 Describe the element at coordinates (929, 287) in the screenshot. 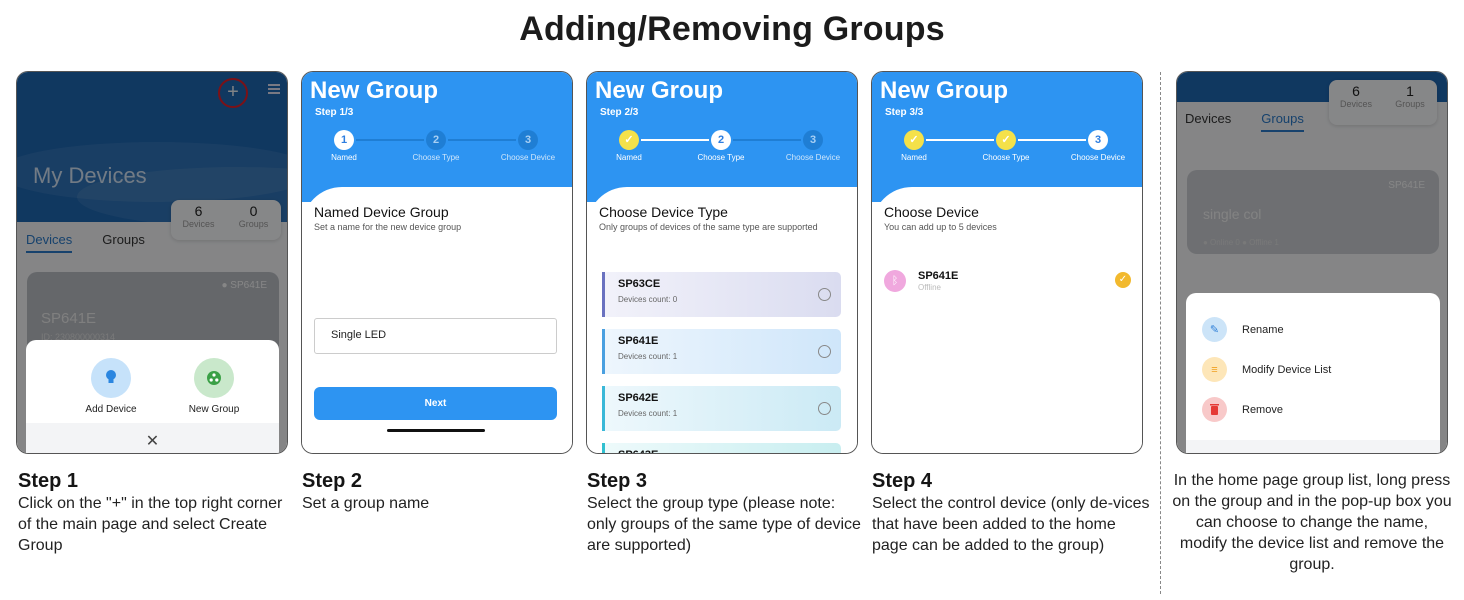

I see `device-status: Offline` at that location.